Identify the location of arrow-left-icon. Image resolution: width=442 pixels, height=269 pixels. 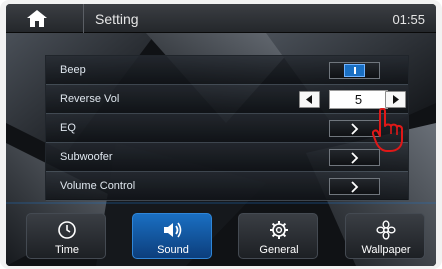
(309, 99).